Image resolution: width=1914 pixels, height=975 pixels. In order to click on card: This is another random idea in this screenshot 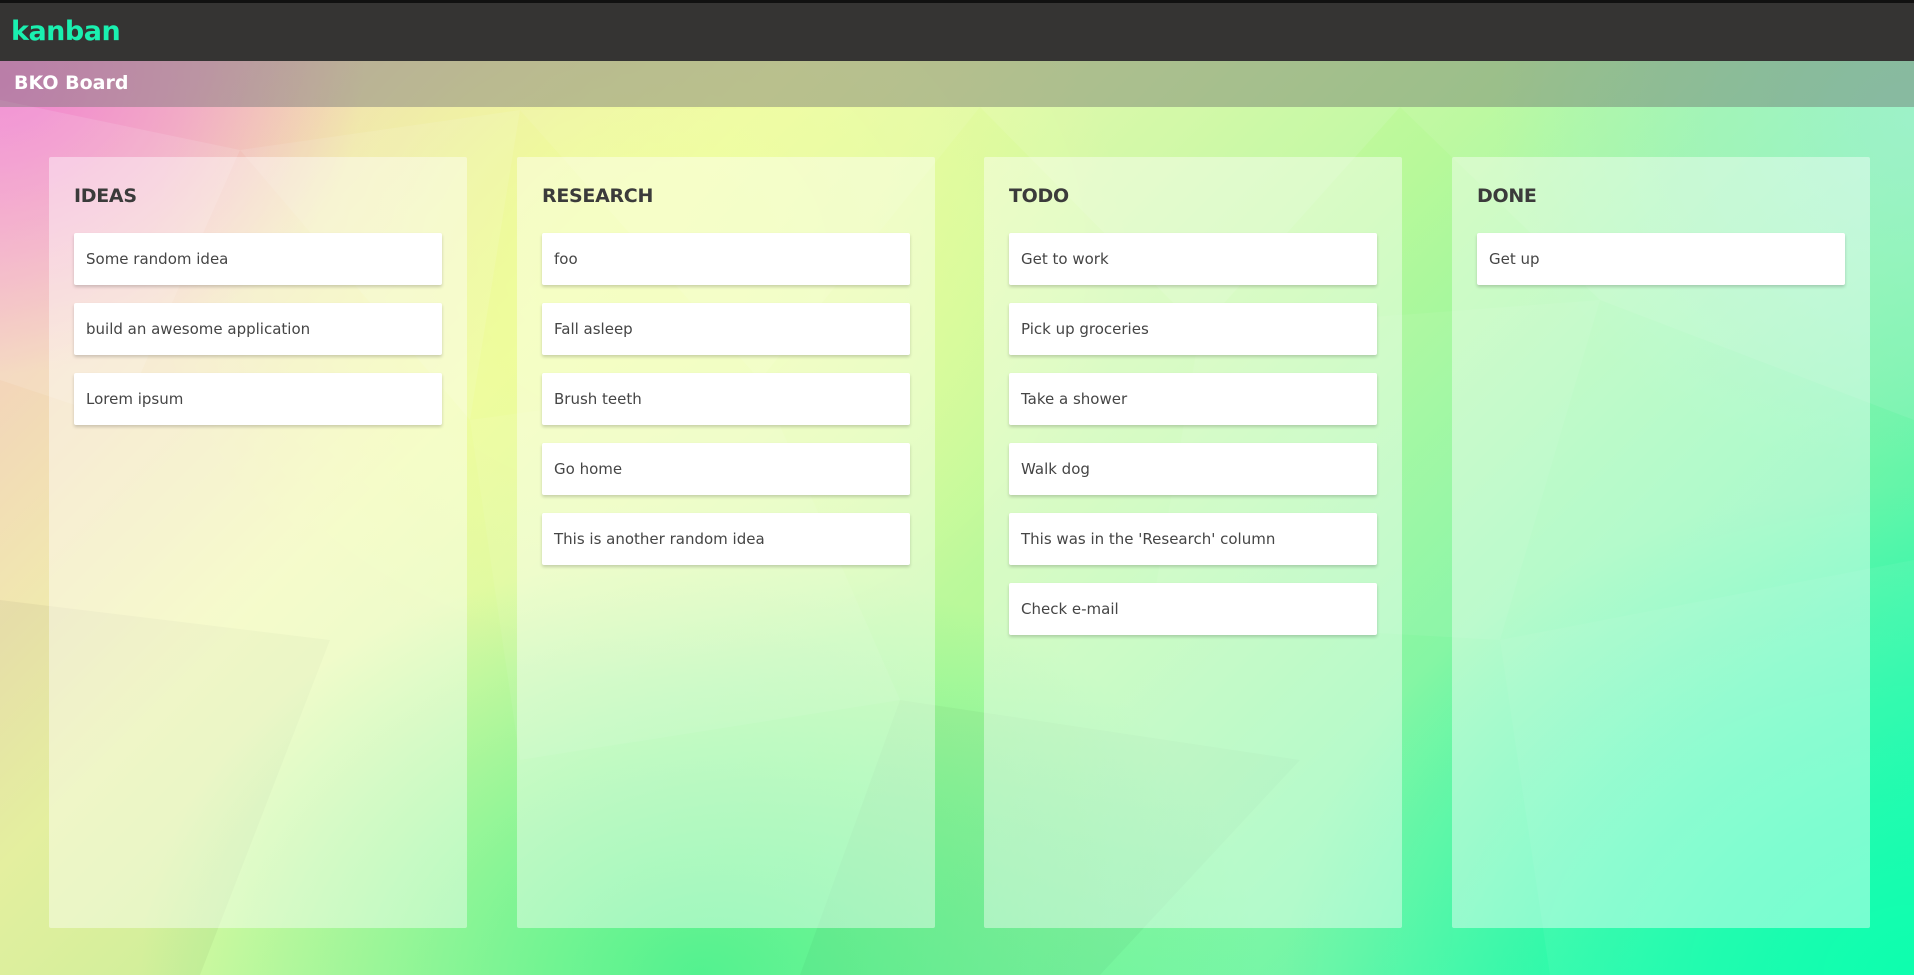, I will do `click(726, 539)`.